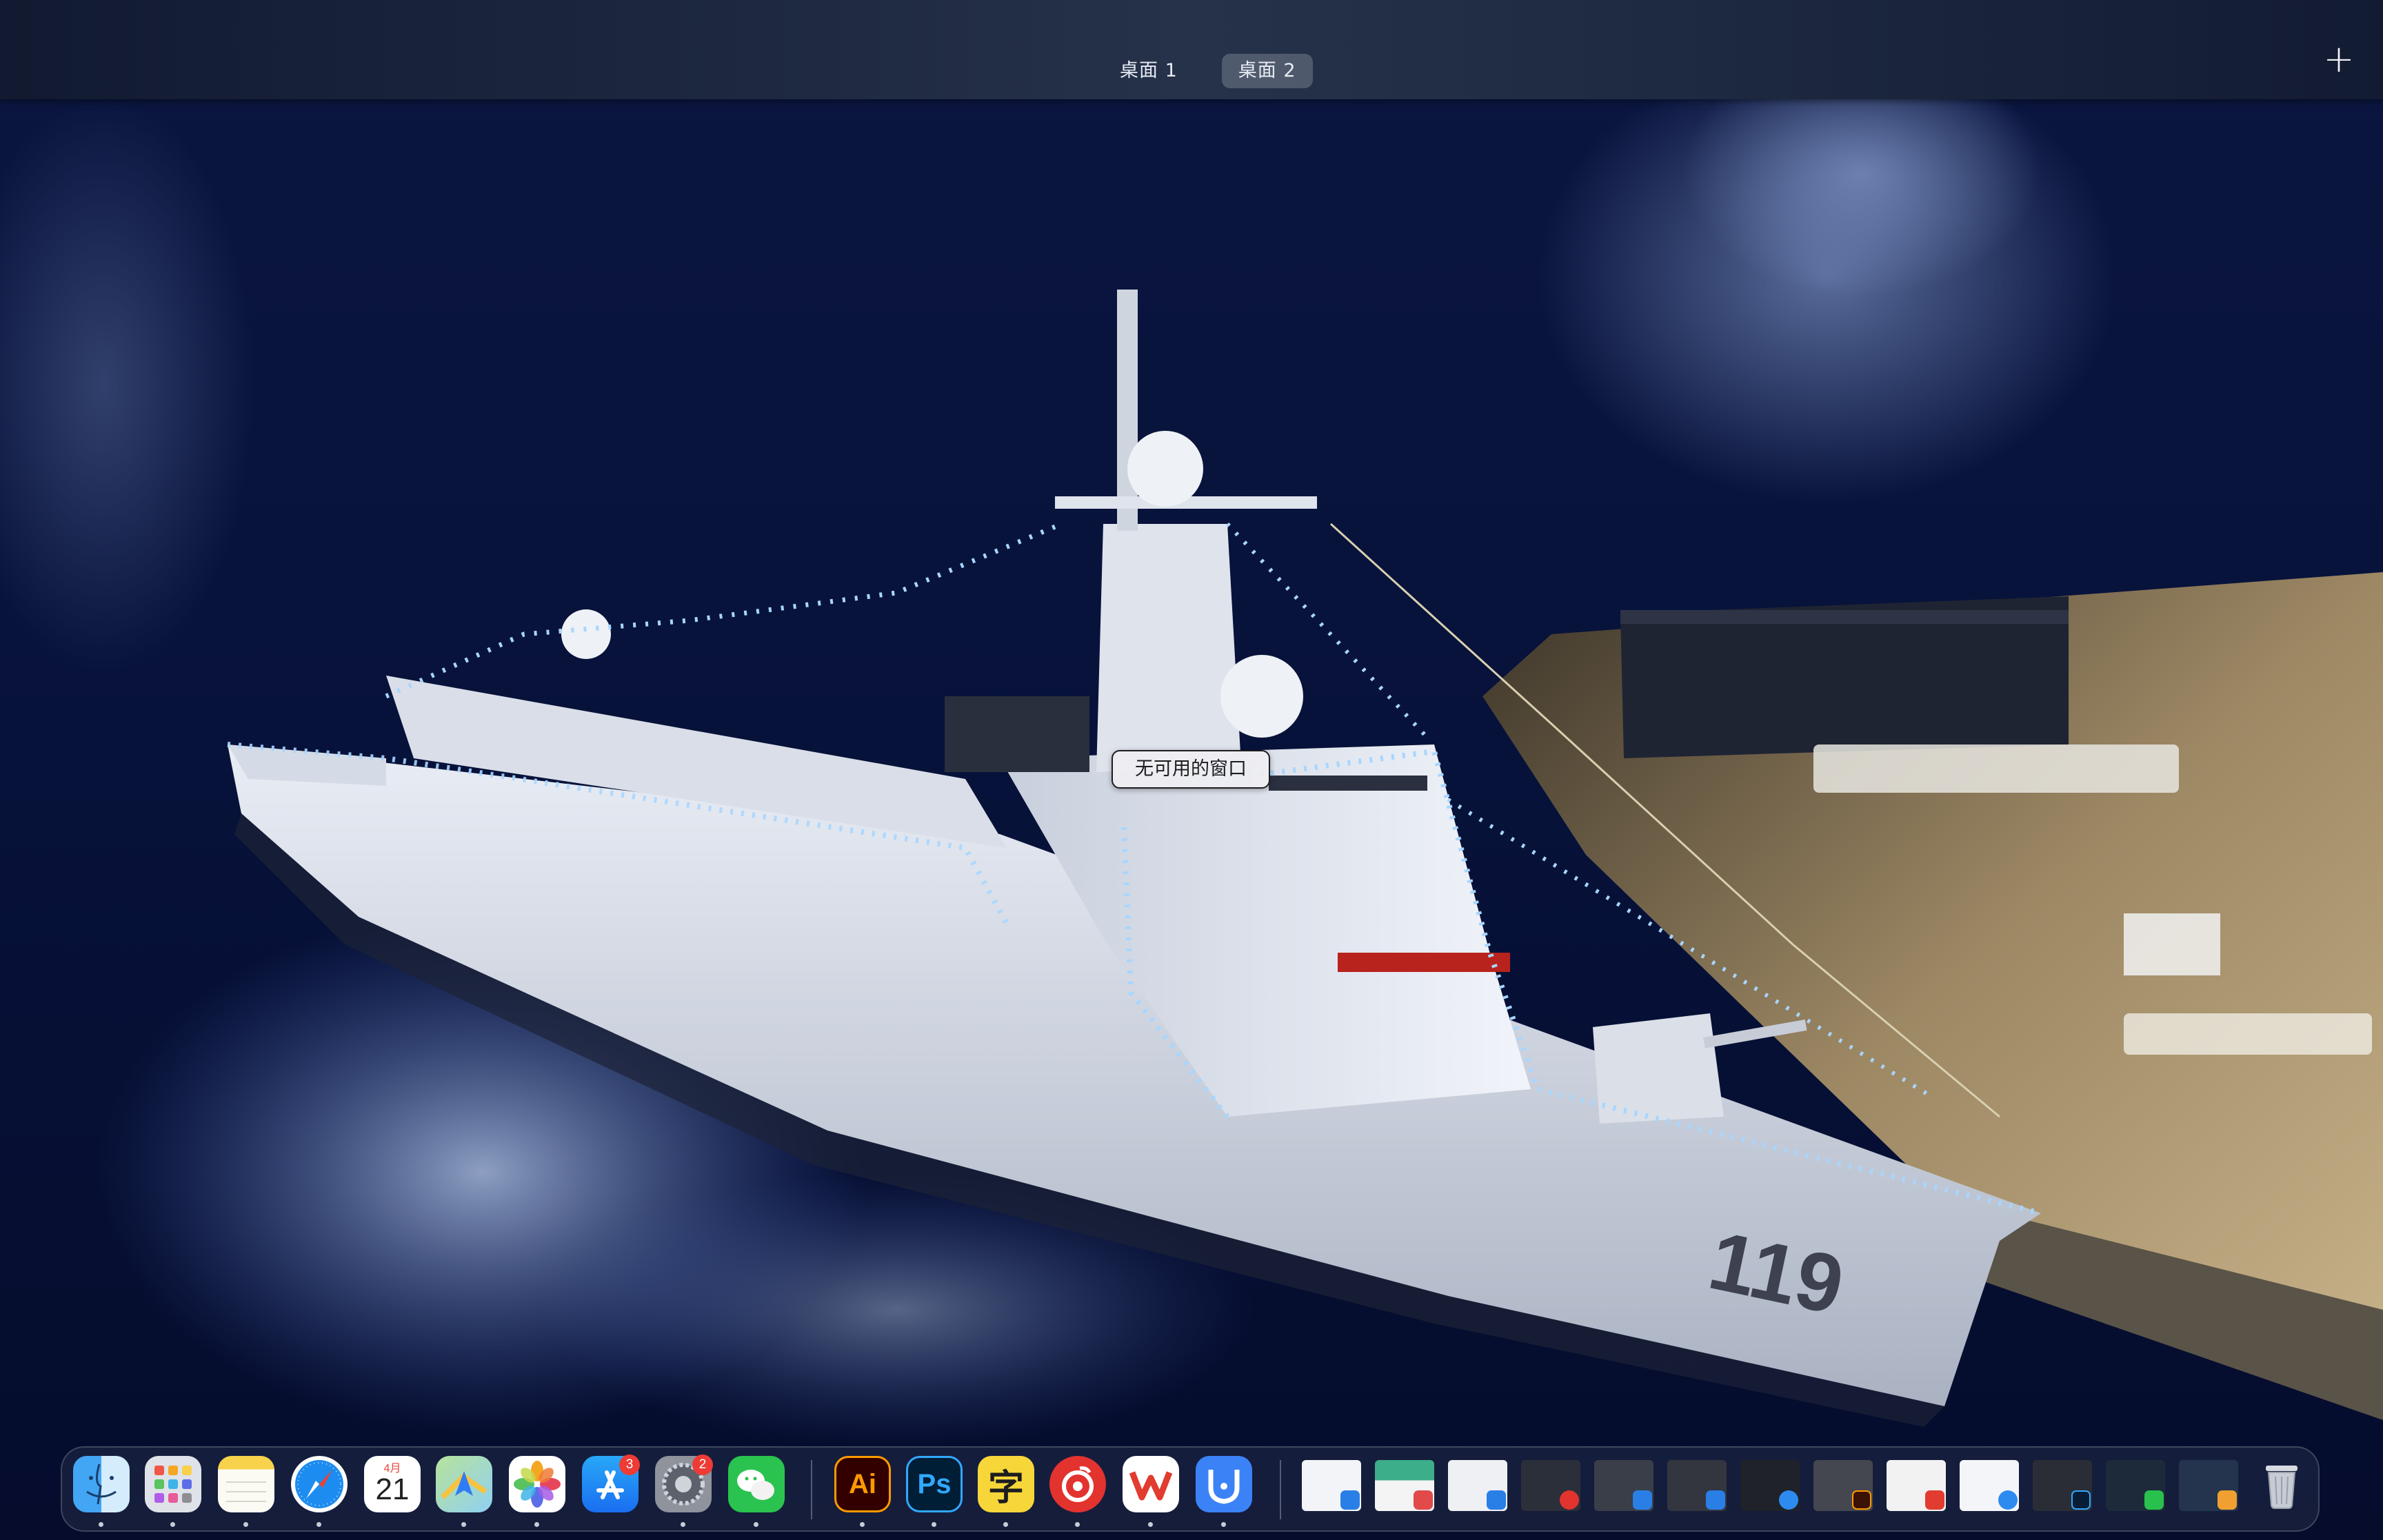 The image size is (2383, 1540). I want to click on dock-maps, so click(464, 1484).